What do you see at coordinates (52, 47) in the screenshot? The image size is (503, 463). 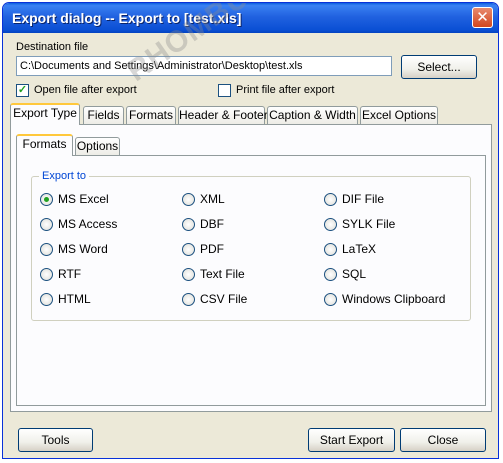 I see `destination-label: Destination file` at bounding box center [52, 47].